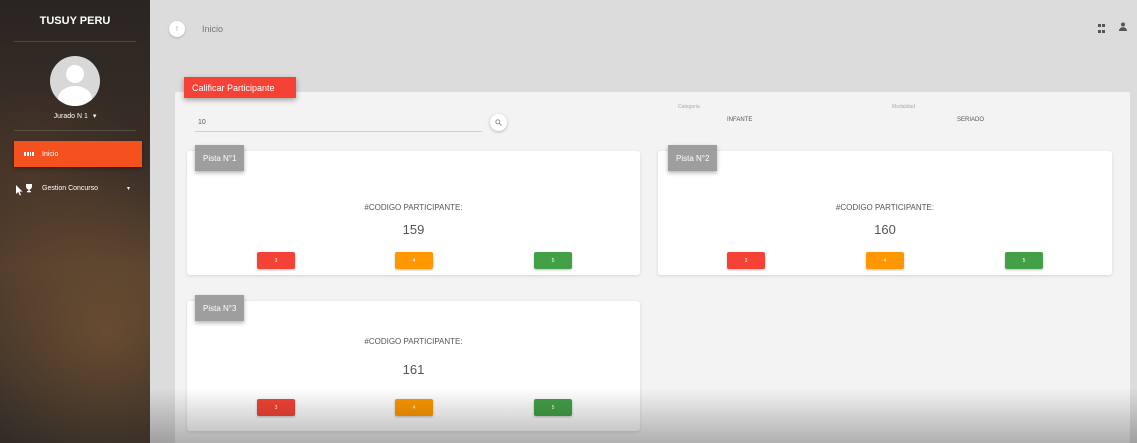 The width and height of the screenshot is (1137, 443). I want to click on track-tag-3: Pista N°3, so click(220, 308).